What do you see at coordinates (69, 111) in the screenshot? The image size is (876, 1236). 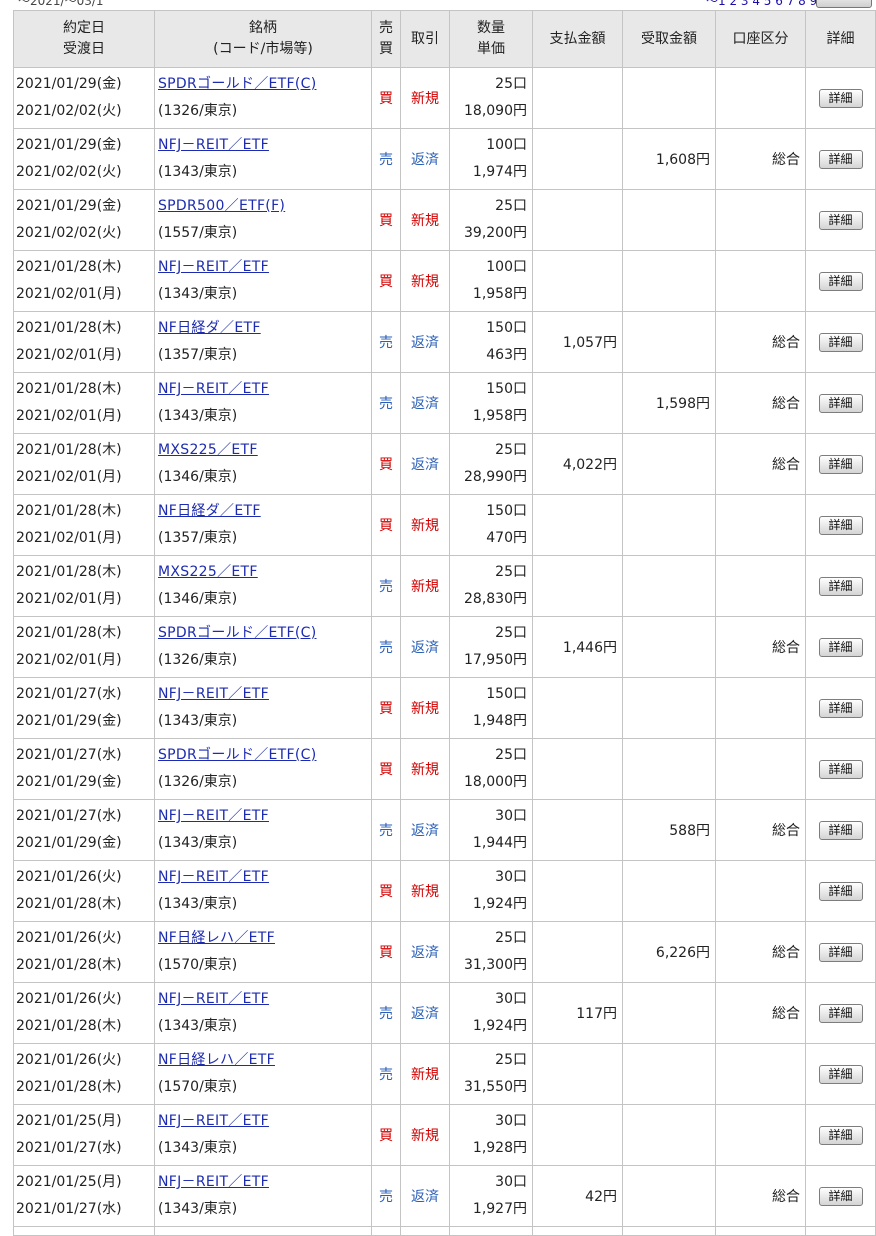 I see `settlement-date: 2021/02/02(火)` at bounding box center [69, 111].